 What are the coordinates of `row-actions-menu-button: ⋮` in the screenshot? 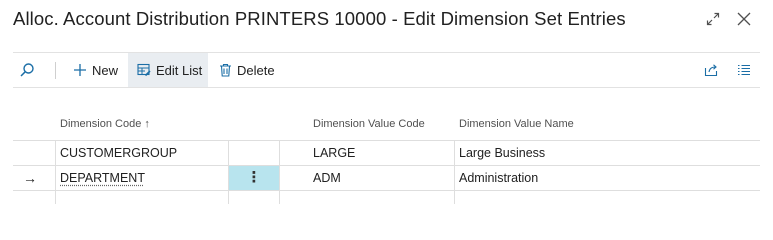 It's located at (254, 178).